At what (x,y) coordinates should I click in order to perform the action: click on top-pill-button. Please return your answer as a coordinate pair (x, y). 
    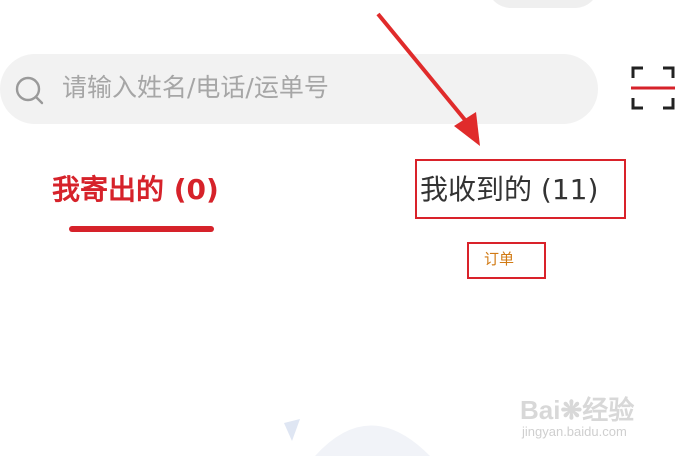
    Looking at the image, I should click on (543, 4).